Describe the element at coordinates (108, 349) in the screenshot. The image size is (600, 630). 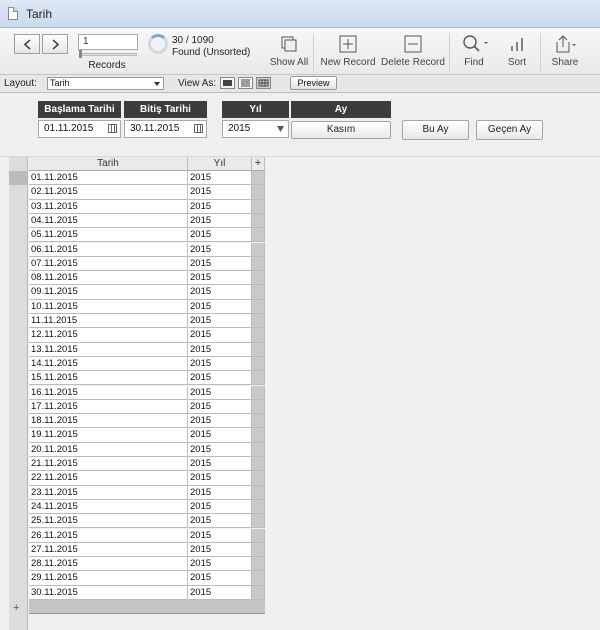
I see `cell-tarih: 13.11.2015` at that location.